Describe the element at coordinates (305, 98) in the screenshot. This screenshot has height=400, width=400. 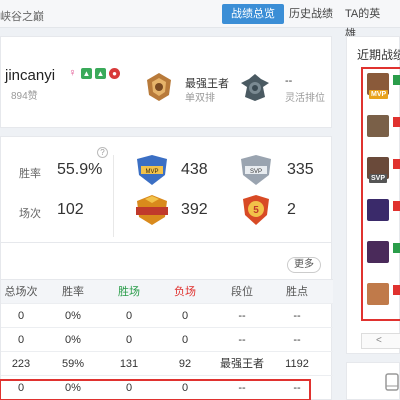
I see `flex-rank-label: 灵活排位` at that location.